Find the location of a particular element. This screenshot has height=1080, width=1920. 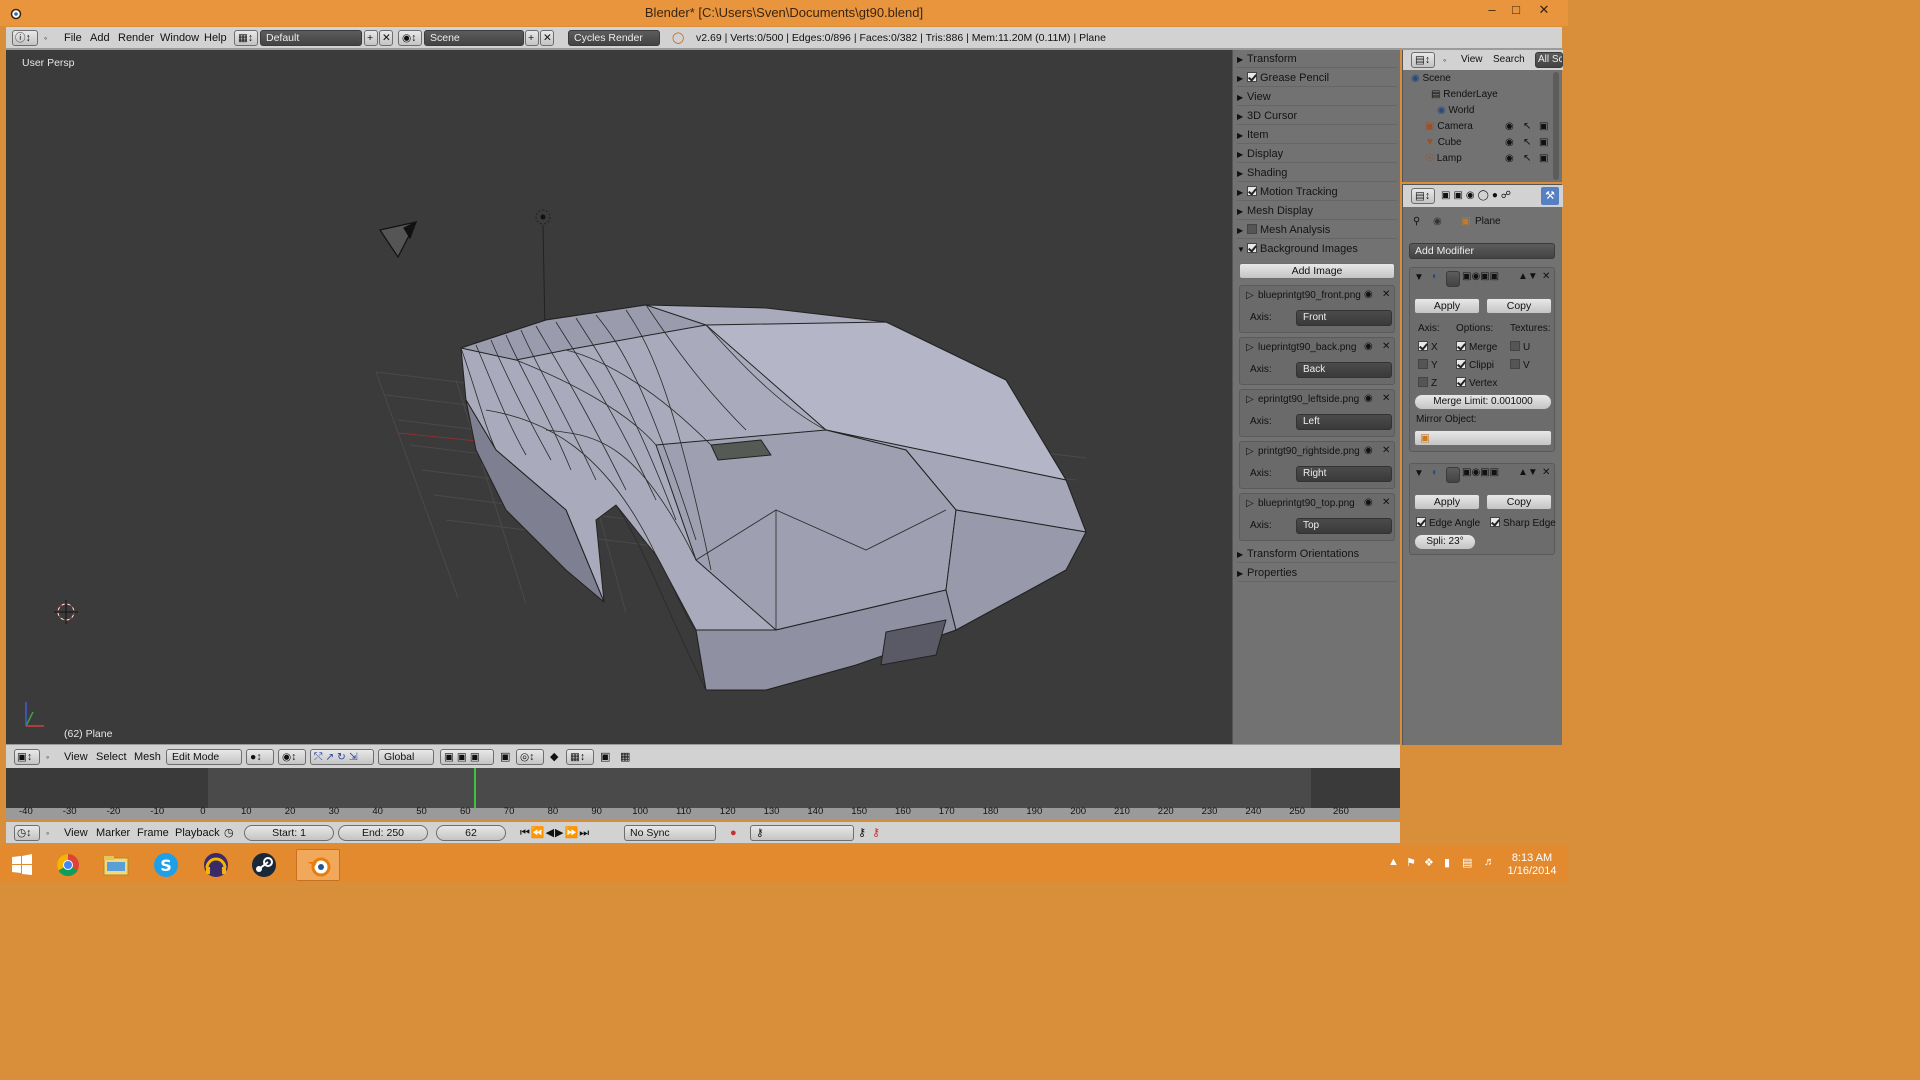

display-toggles-icon: ▣◉▣▣ is located at coordinates (1480, 472).